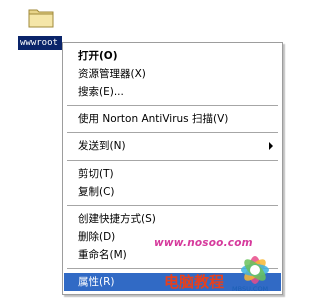 The height and width of the screenshot is (302, 320). What do you see at coordinates (172, 74) in the screenshot?
I see `menu-item-explorer: 资源管理器(X)` at bounding box center [172, 74].